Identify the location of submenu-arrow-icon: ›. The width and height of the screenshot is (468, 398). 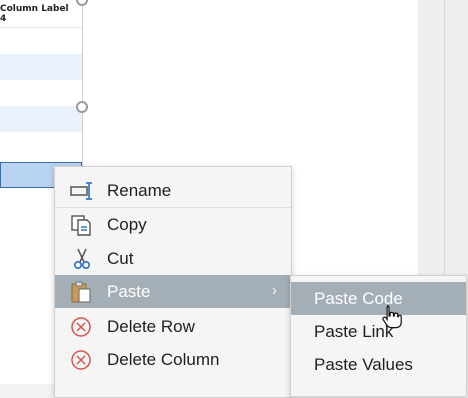
(274, 290).